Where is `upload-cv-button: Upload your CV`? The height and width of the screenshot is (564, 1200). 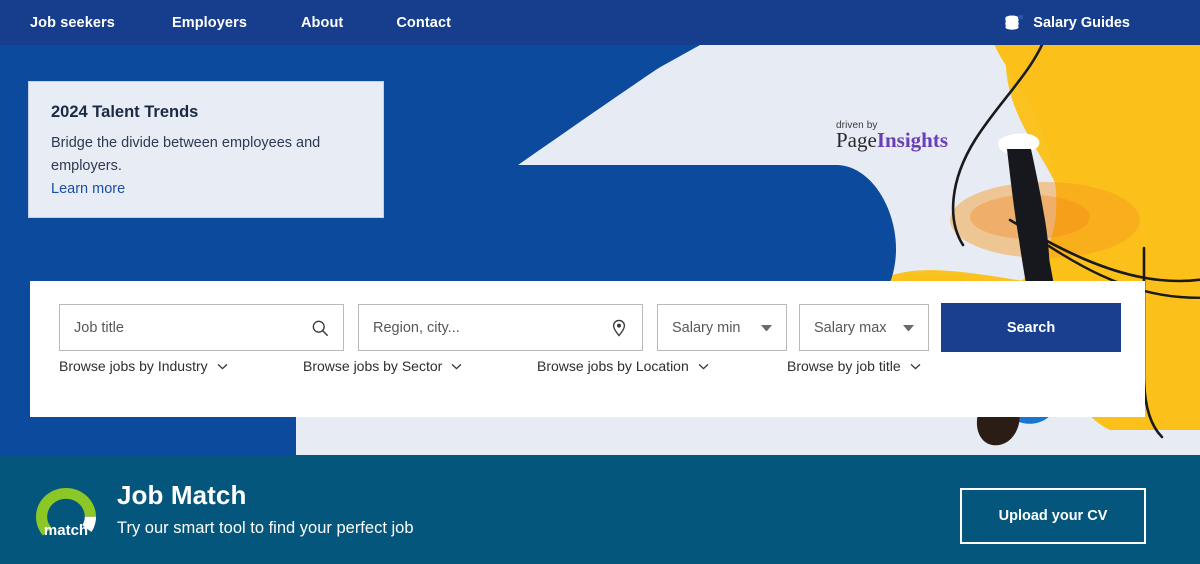 upload-cv-button: Upload your CV is located at coordinates (1053, 516).